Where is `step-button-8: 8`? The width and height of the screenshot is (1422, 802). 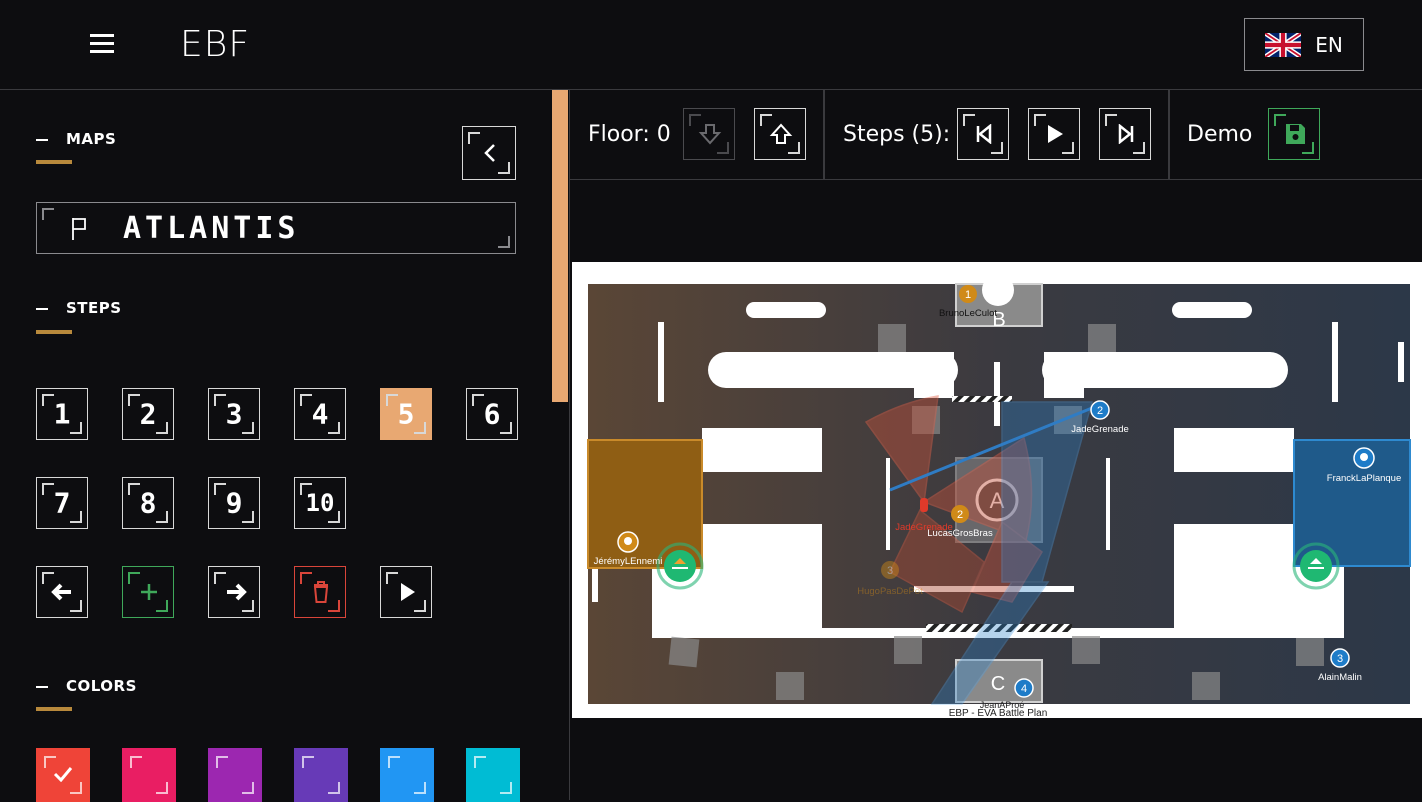 step-button-8: 8 is located at coordinates (148, 503).